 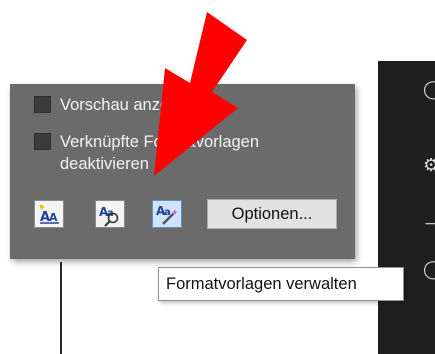 I want to click on arrow-shape, so click(x=200, y=94).